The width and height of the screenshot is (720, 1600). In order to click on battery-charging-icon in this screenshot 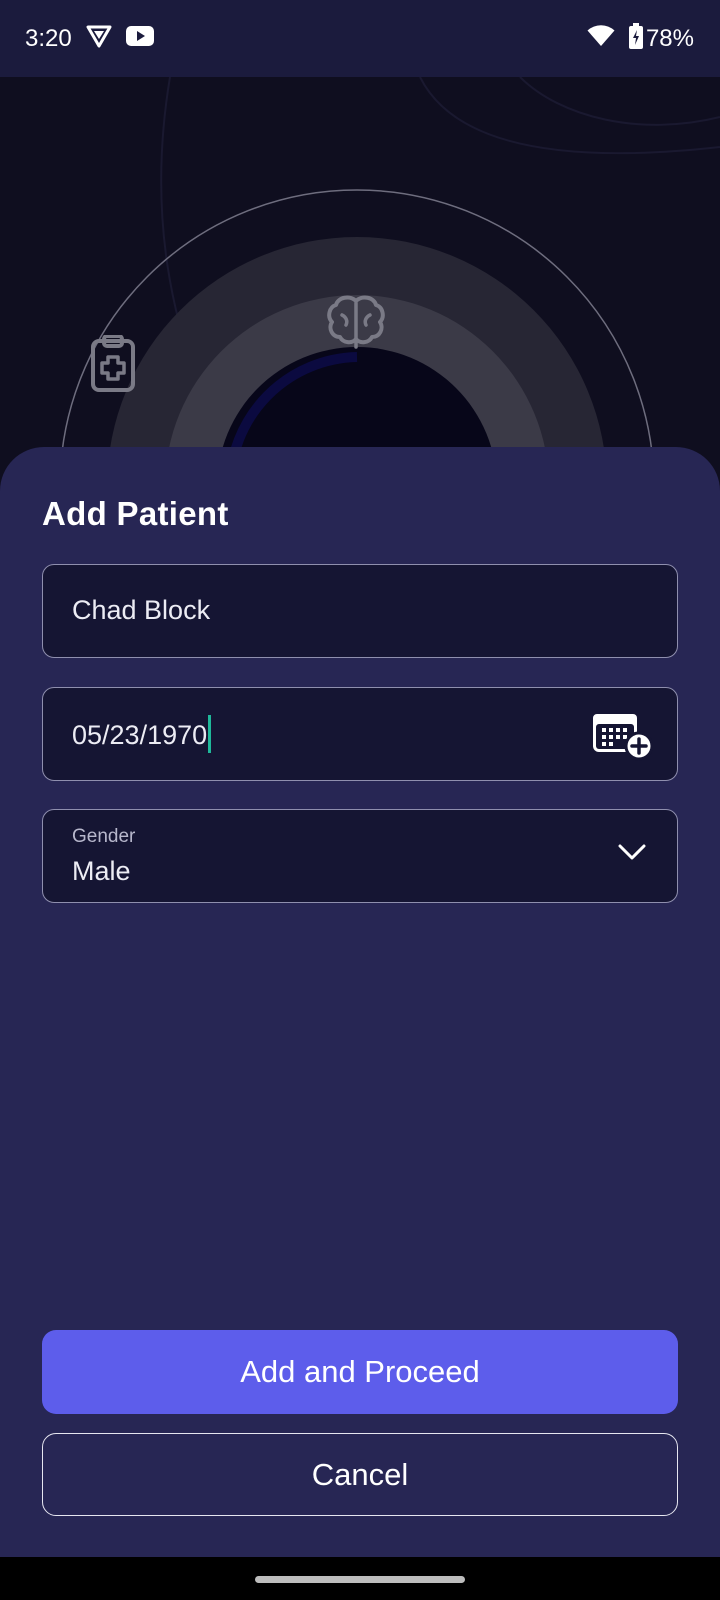, I will do `click(635, 38)`.